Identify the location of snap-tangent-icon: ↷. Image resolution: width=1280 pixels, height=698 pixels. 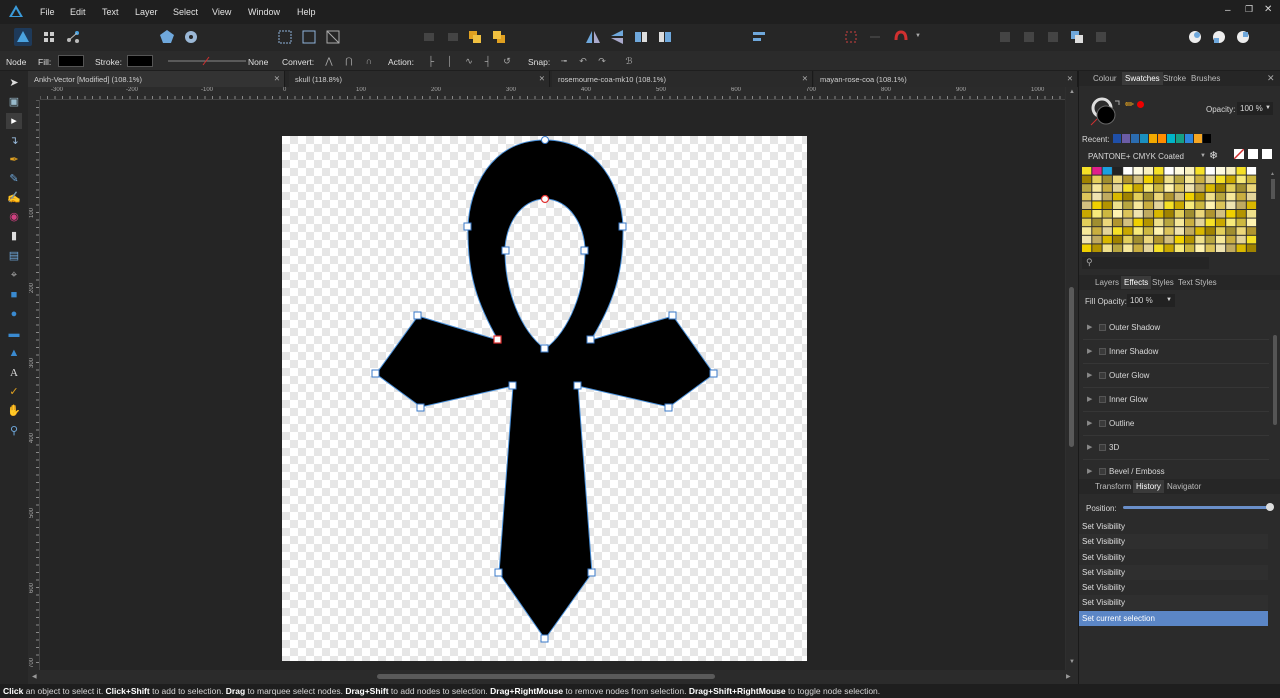
(602, 61).